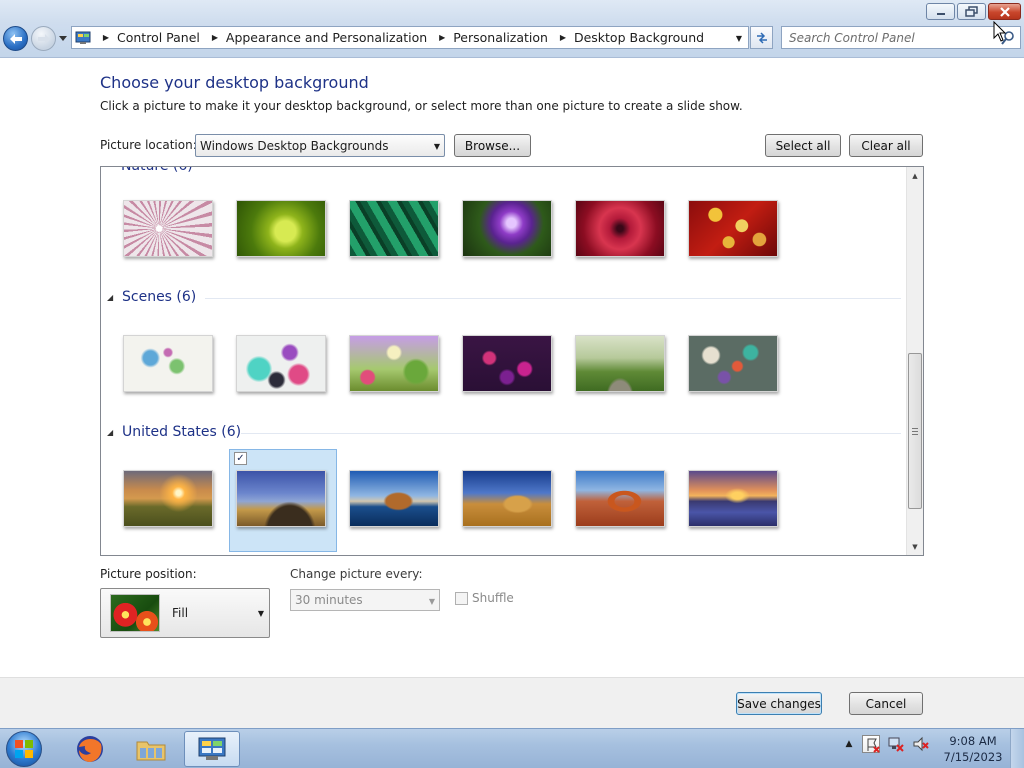 This screenshot has height=768, width=1024. Describe the element at coordinates (512, 748) in the screenshot. I see `taskbar: ▲ 9:08 AM 7/15/2023` at that location.